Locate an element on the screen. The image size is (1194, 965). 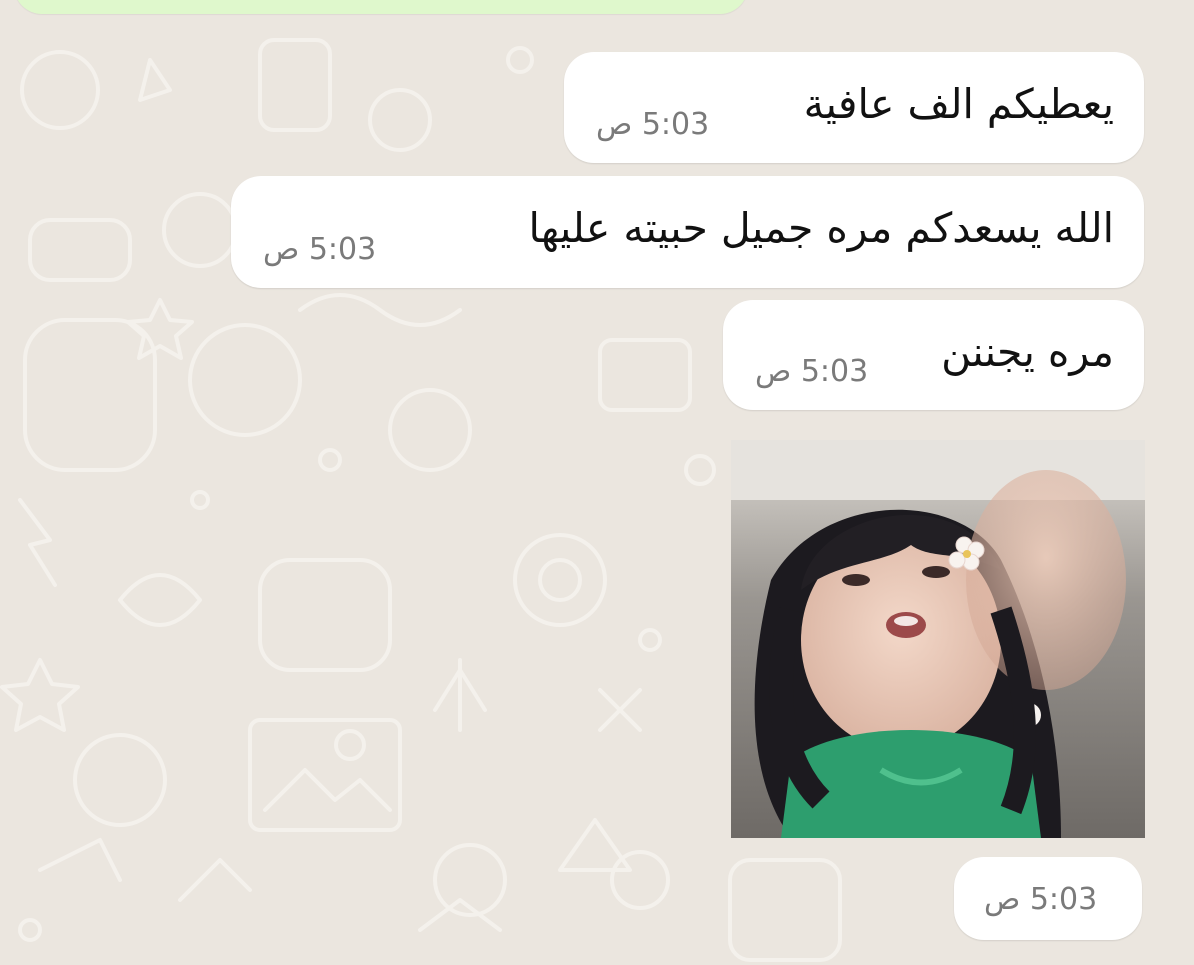
message-bubble: الله يسعدكم مره جميل حبيته عليها 5:03 ص is located at coordinates (687, 232).